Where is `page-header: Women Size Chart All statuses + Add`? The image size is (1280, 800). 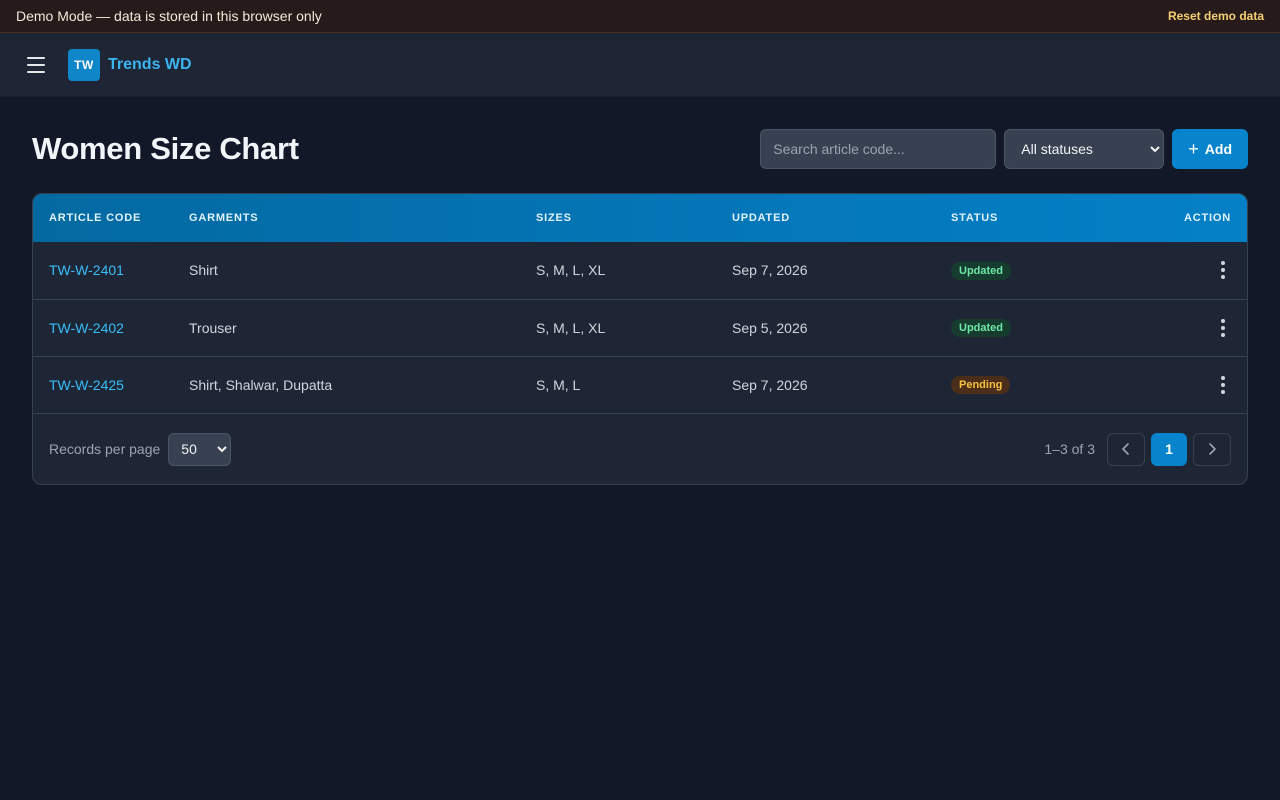
page-header: Women Size Chart All statuses + Add is located at coordinates (640, 149).